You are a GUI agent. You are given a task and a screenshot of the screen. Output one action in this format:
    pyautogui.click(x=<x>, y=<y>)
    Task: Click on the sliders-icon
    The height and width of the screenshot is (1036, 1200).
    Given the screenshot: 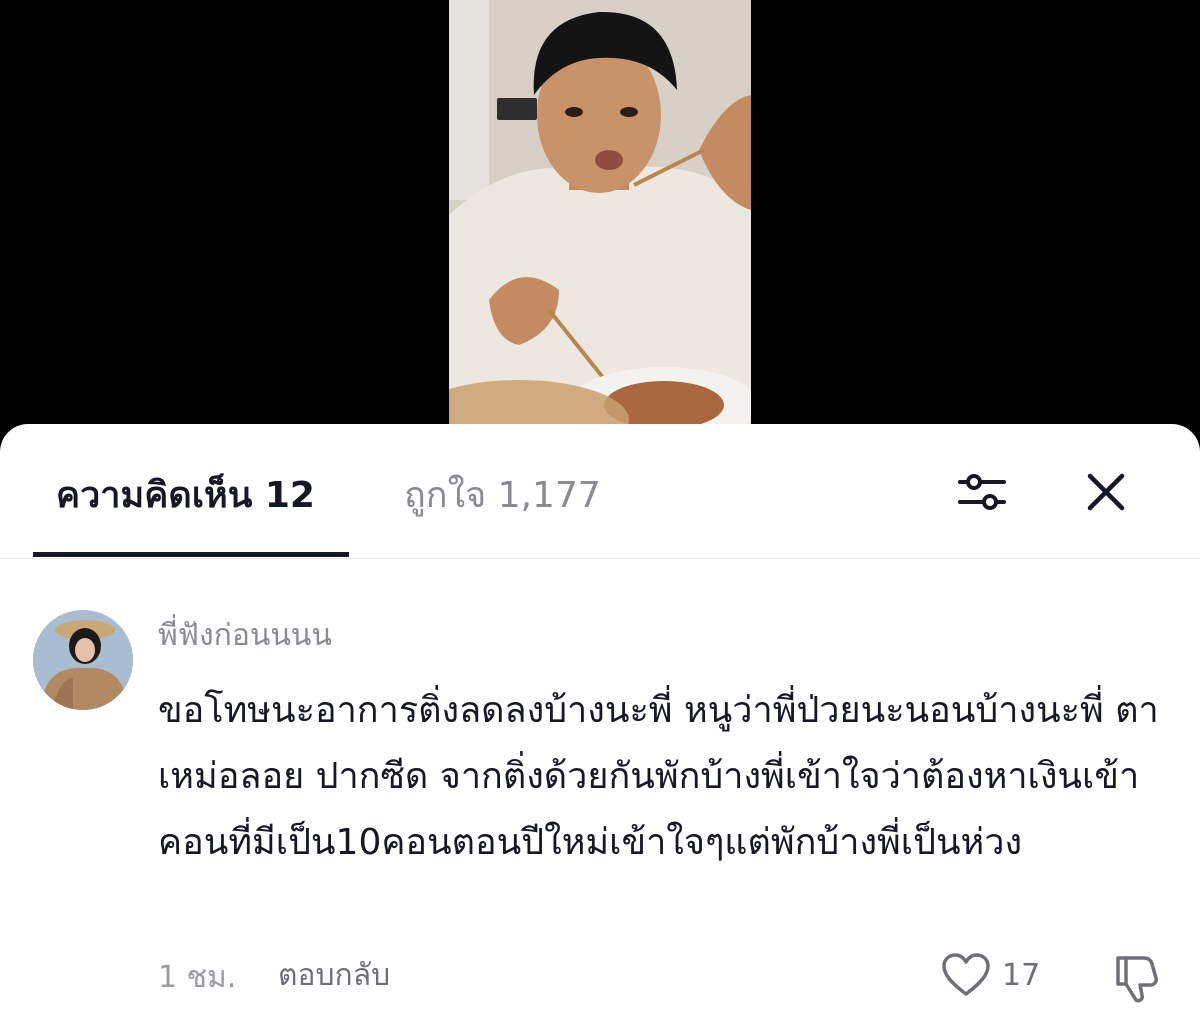 What is the action you would take?
    pyautogui.click(x=982, y=492)
    